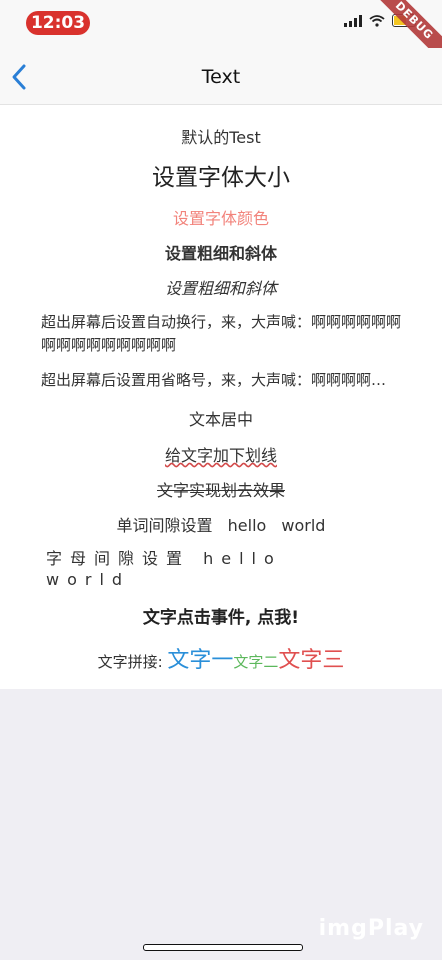 This screenshot has height=960, width=442. I want to click on clickable-text: 文字点击事件, 点我!, so click(221, 615).